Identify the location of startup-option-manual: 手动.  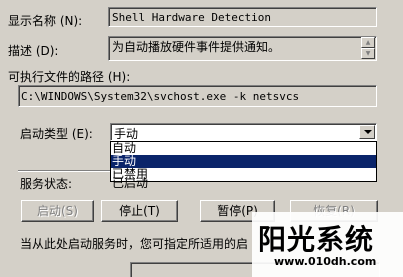
(243, 161).